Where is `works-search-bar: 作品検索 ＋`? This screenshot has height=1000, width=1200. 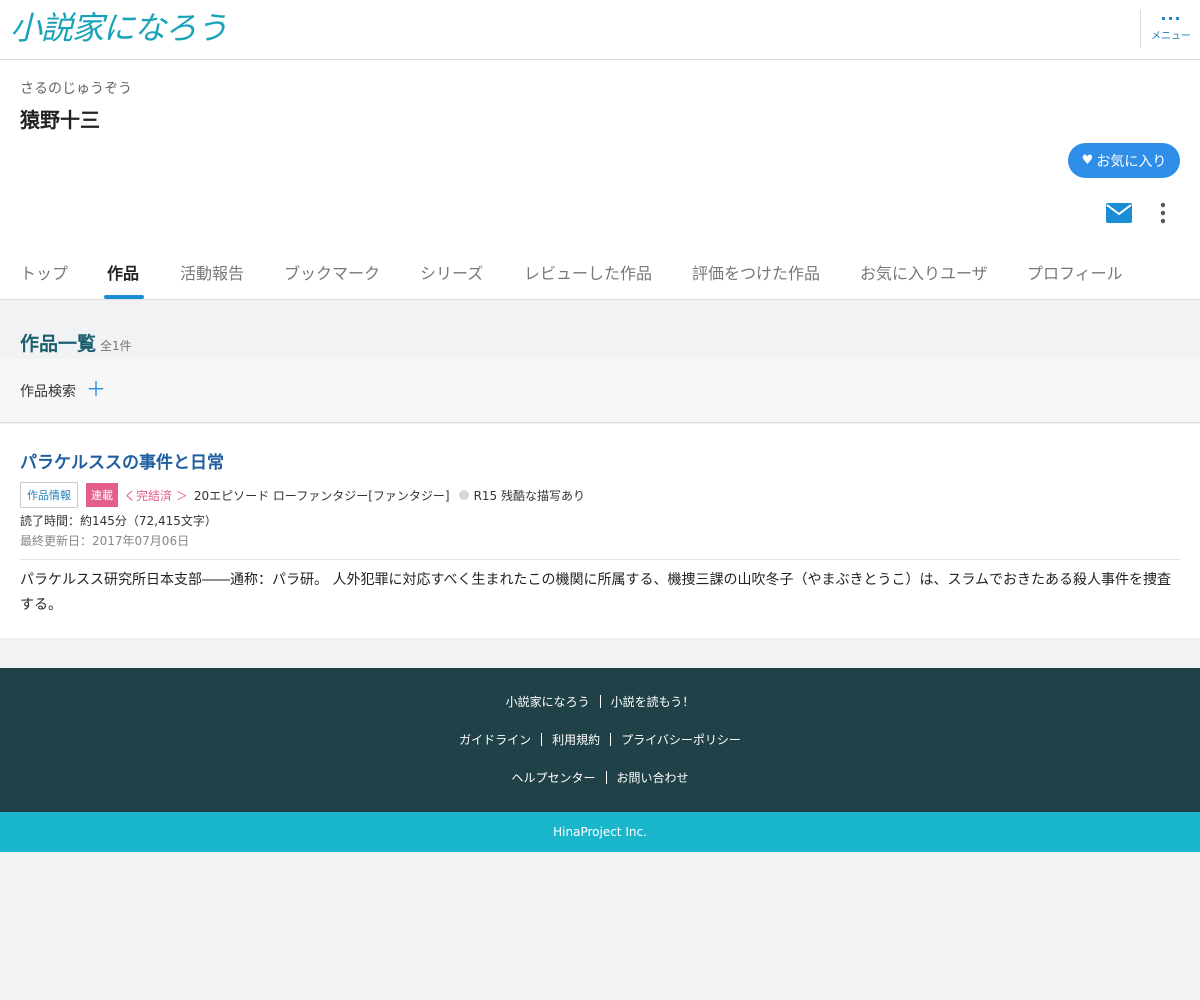 works-search-bar: 作品検索 ＋ is located at coordinates (600, 391).